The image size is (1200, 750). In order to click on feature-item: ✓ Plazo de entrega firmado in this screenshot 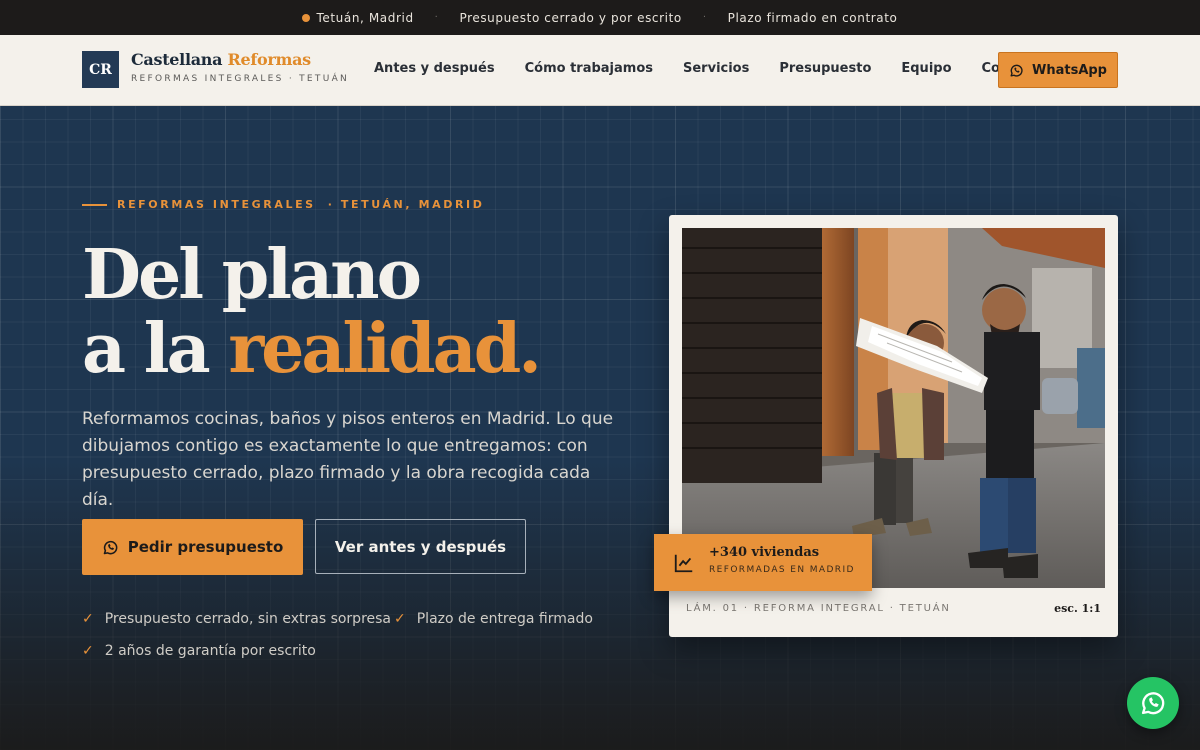, I will do `click(493, 619)`.